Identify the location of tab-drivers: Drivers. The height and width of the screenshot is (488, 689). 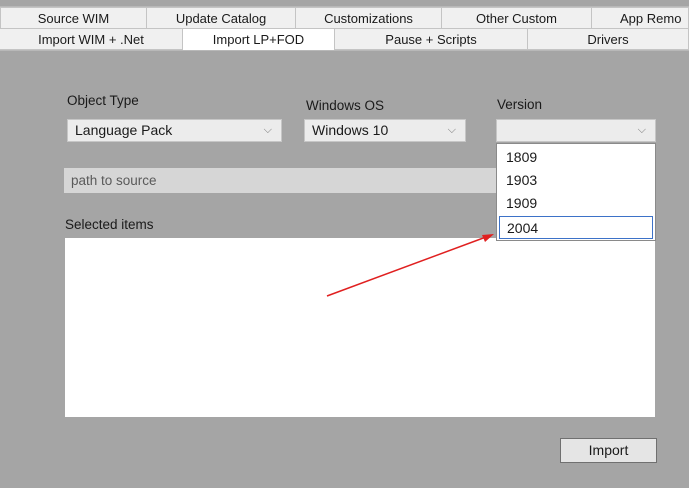
(608, 39).